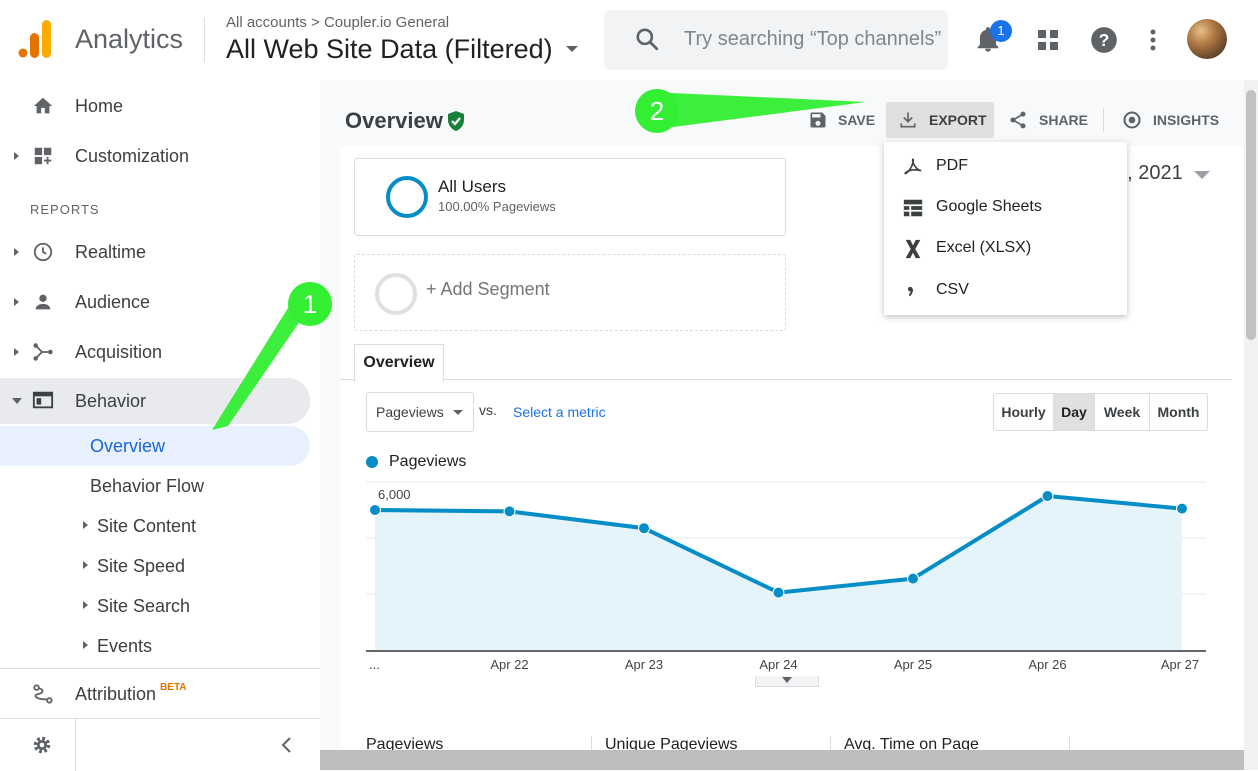  Describe the element at coordinates (396, 294) in the screenshot. I see `segment-ring-icon` at that location.